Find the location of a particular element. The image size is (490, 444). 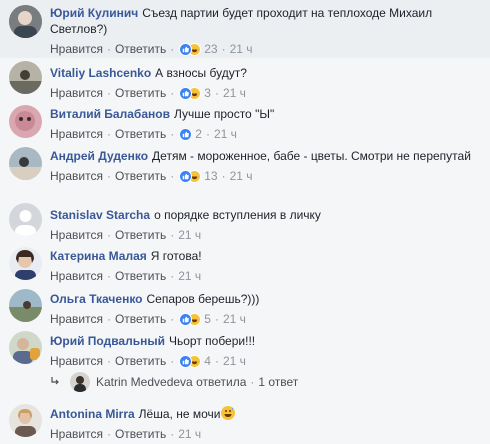

comment-author: Stanislav Starcha is located at coordinates (100, 215).